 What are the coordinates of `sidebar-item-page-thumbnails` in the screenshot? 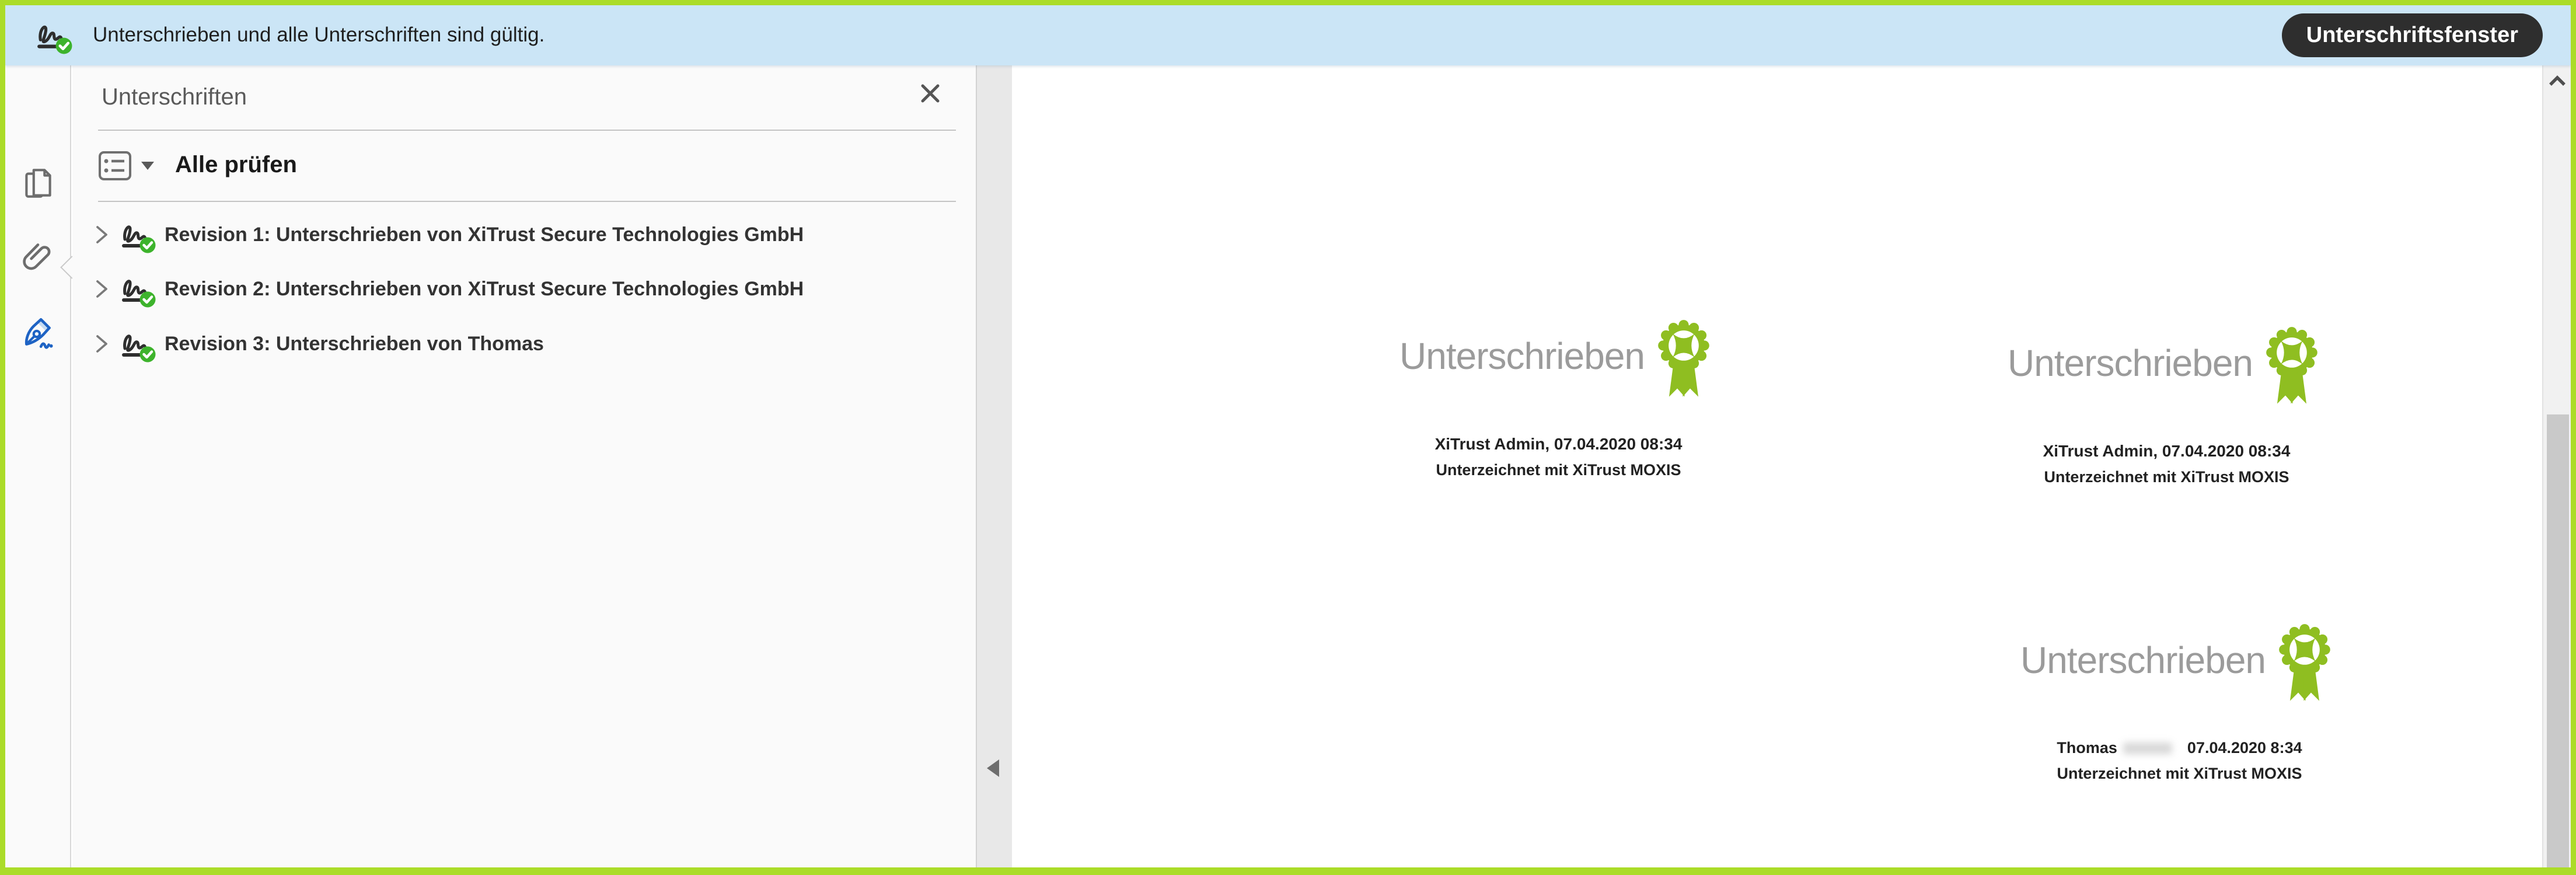 It's located at (38, 183).